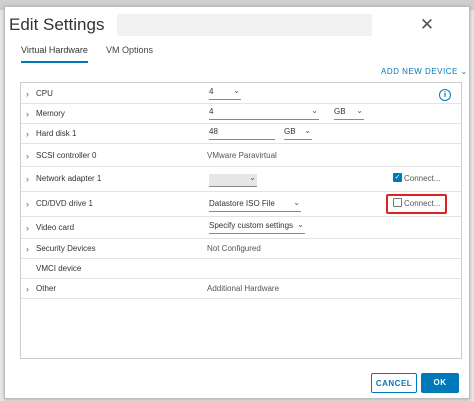 The width and height of the screenshot is (474, 401). What do you see at coordinates (211, 111) in the screenshot?
I see `memory-value: 4` at bounding box center [211, 111].